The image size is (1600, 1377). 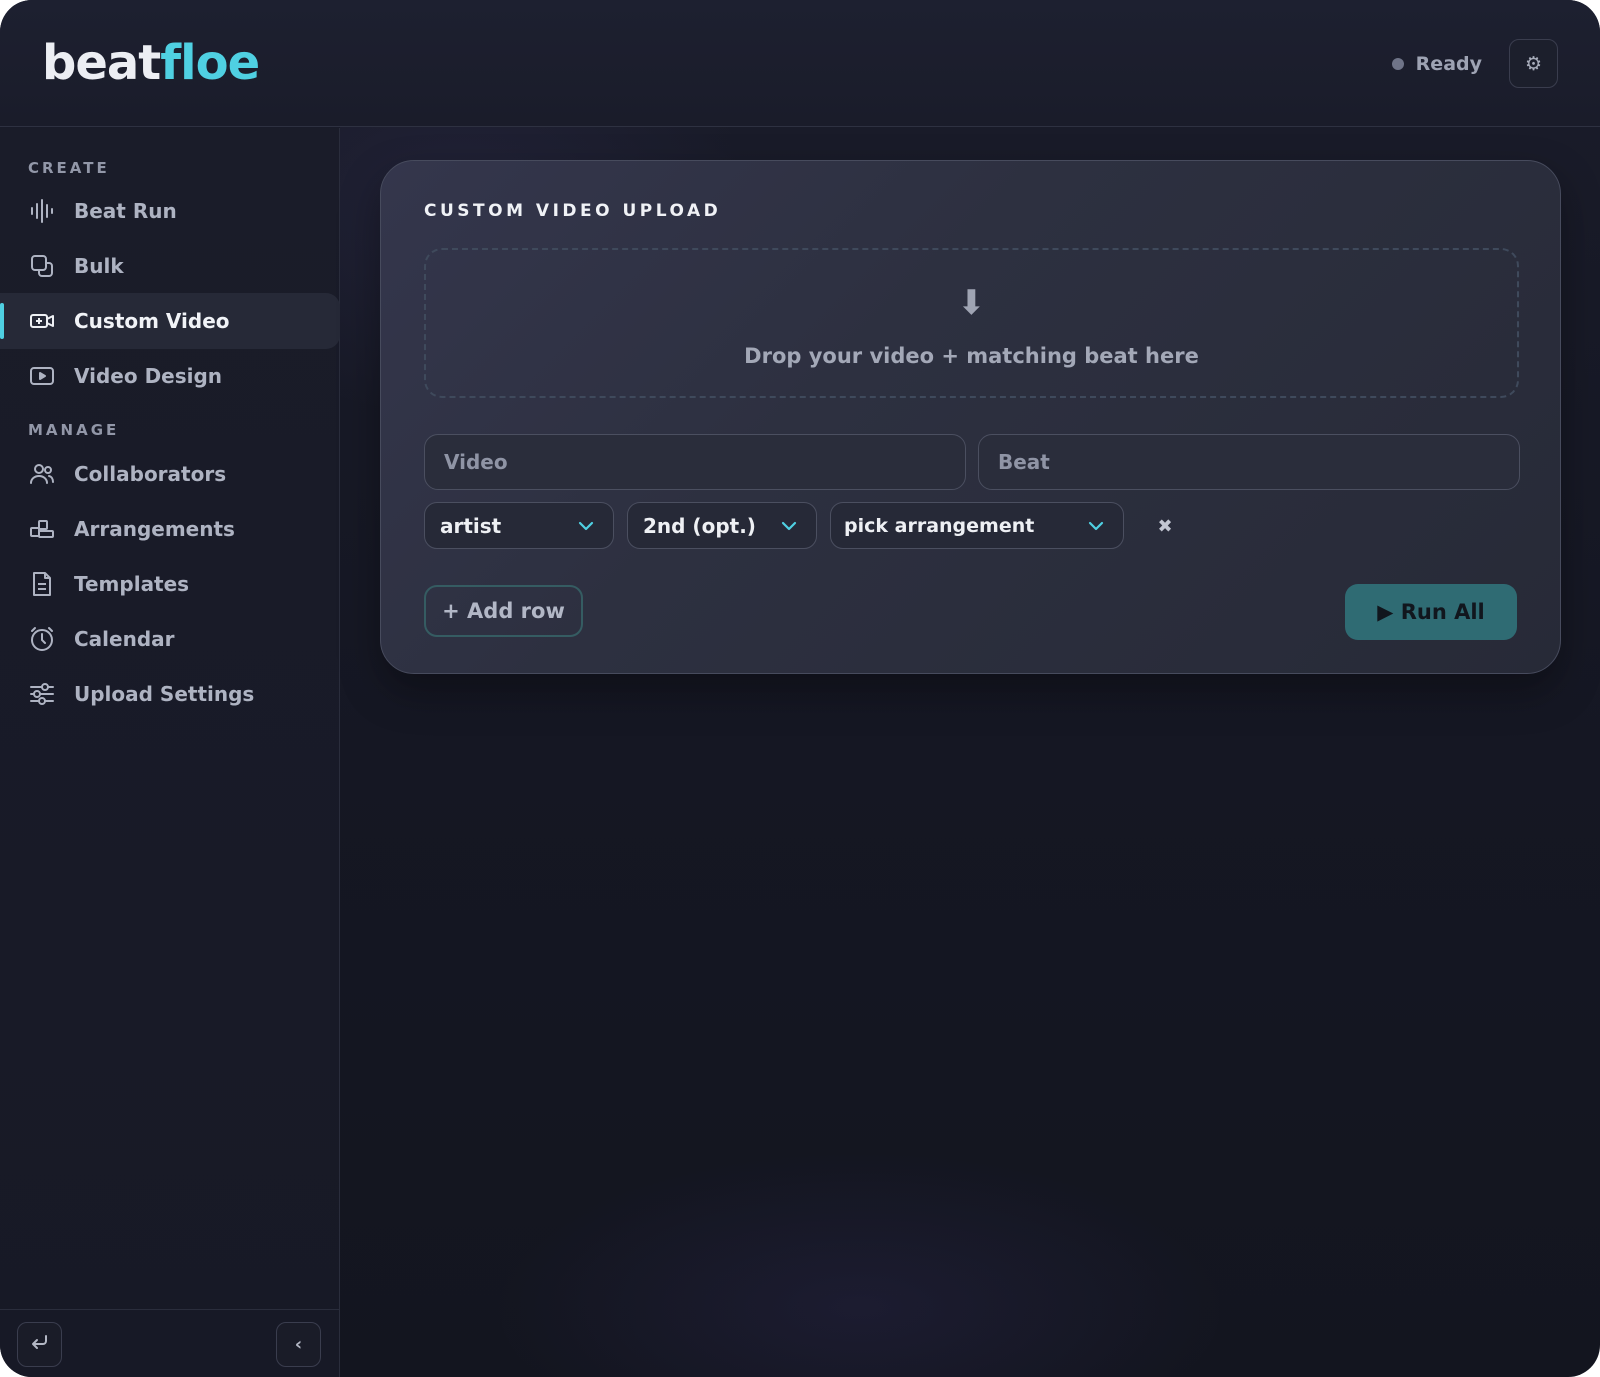 I want to click on sidebar-item-label: Arrangements, so click(x=154, y=529).